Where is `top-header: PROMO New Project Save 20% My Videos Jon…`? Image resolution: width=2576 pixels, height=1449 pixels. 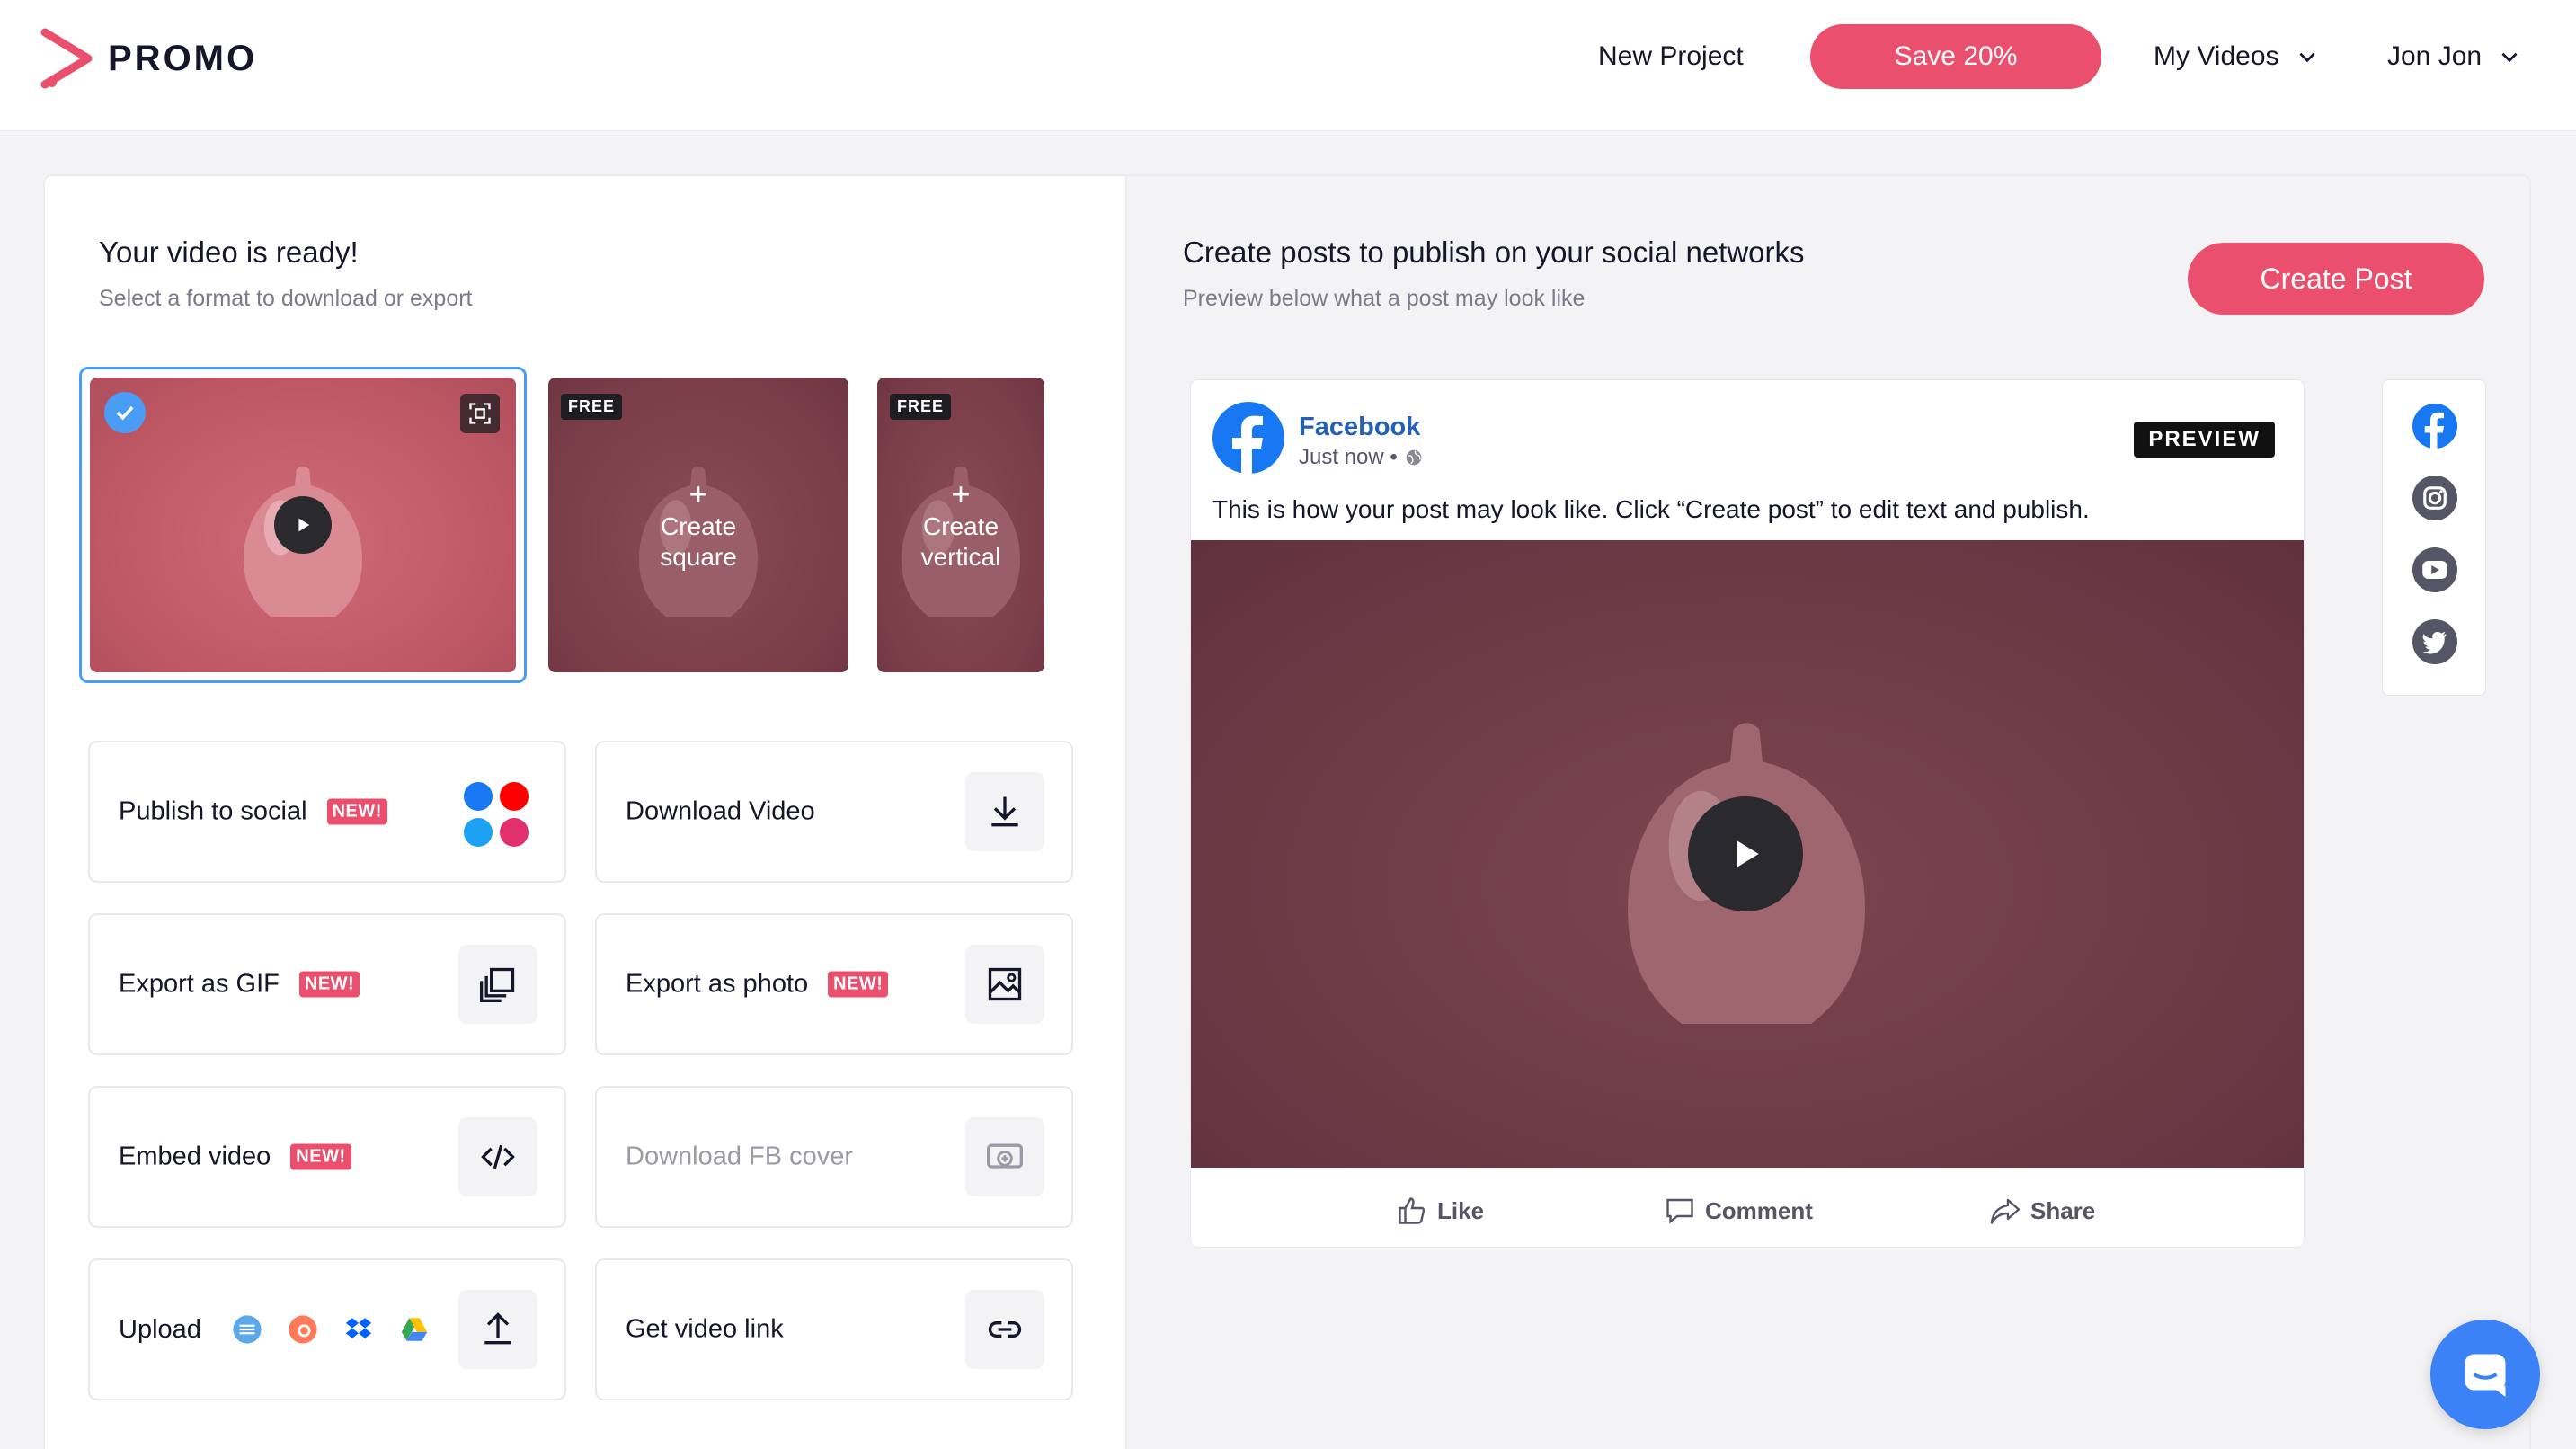
top-header: PROMO New Project Save 20% My Videos Jon… is located at coordinates (1288, 65).